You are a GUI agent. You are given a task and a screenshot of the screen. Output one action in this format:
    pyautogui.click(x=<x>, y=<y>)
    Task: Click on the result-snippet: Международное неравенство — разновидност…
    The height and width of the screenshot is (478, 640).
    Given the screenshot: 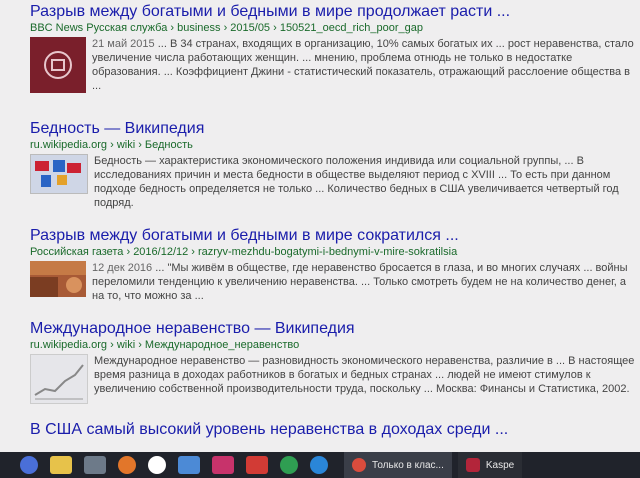 What is the action you would take?
    pyautogui.click(x=364, y=375)
    